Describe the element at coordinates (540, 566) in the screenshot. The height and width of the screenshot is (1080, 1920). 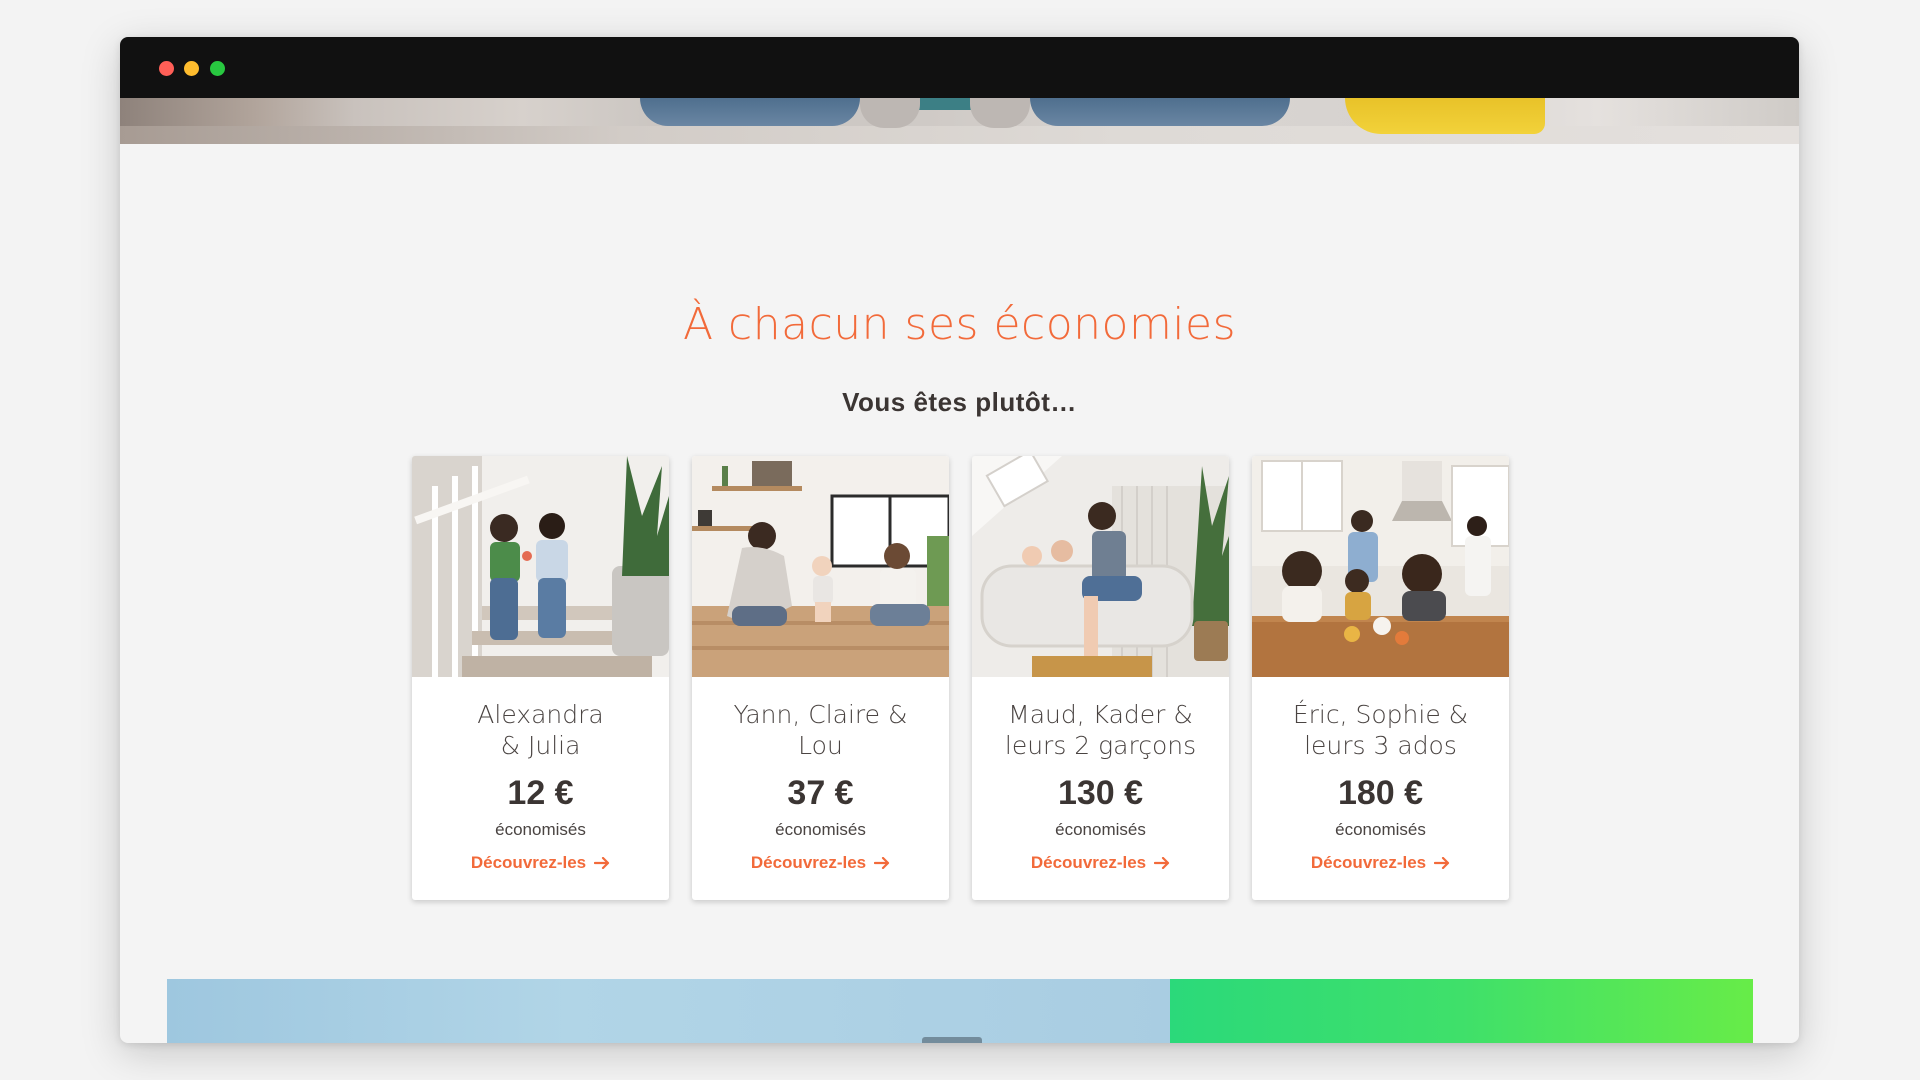
I see `two-women-on-stairs-photo` at that location.